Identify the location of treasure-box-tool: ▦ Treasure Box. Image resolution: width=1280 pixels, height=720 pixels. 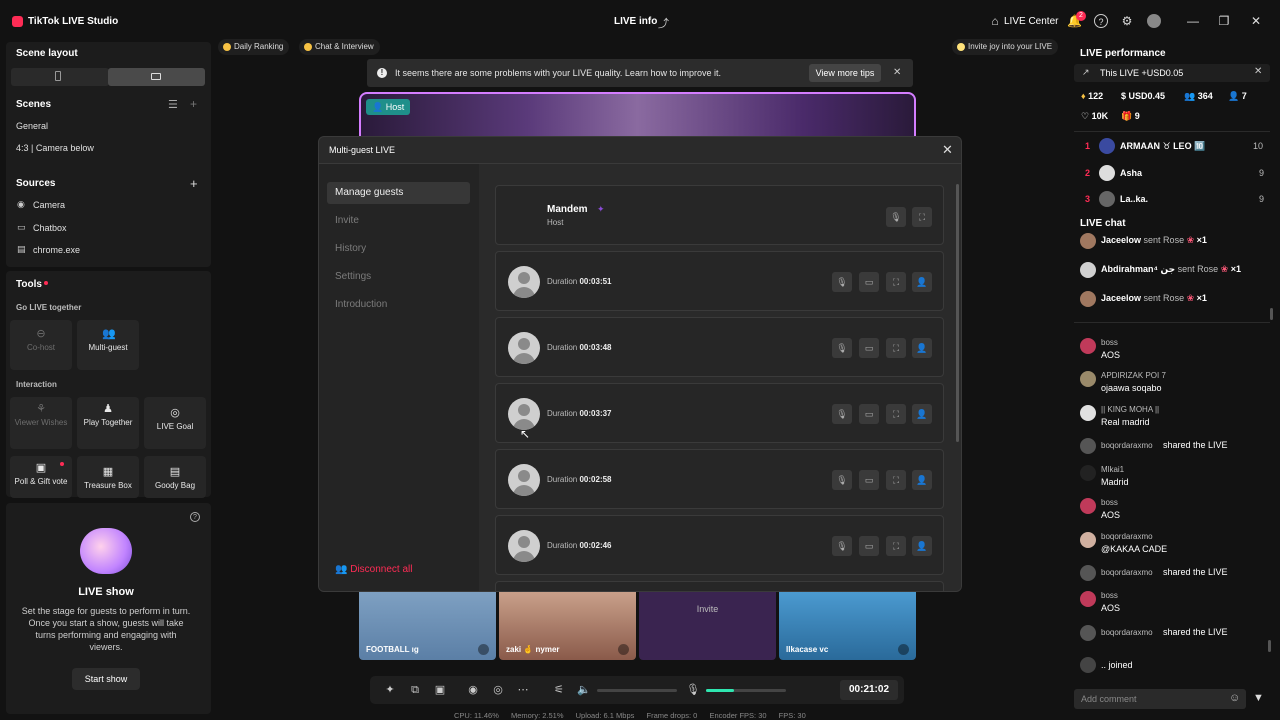
(108, 477).